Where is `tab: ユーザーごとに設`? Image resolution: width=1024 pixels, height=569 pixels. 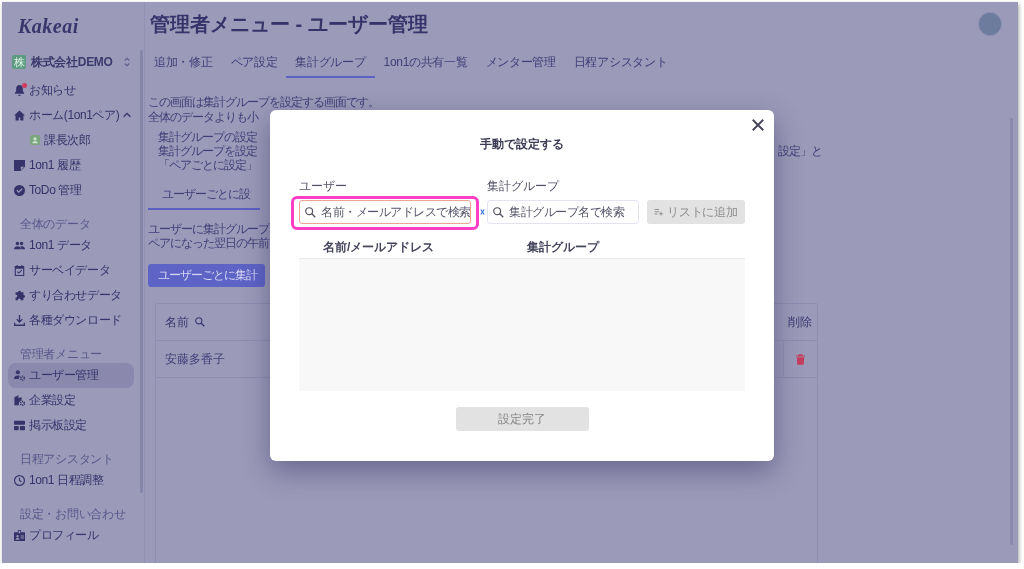
tab: ユーザーごとに設 is located at coordinates (204, 195).